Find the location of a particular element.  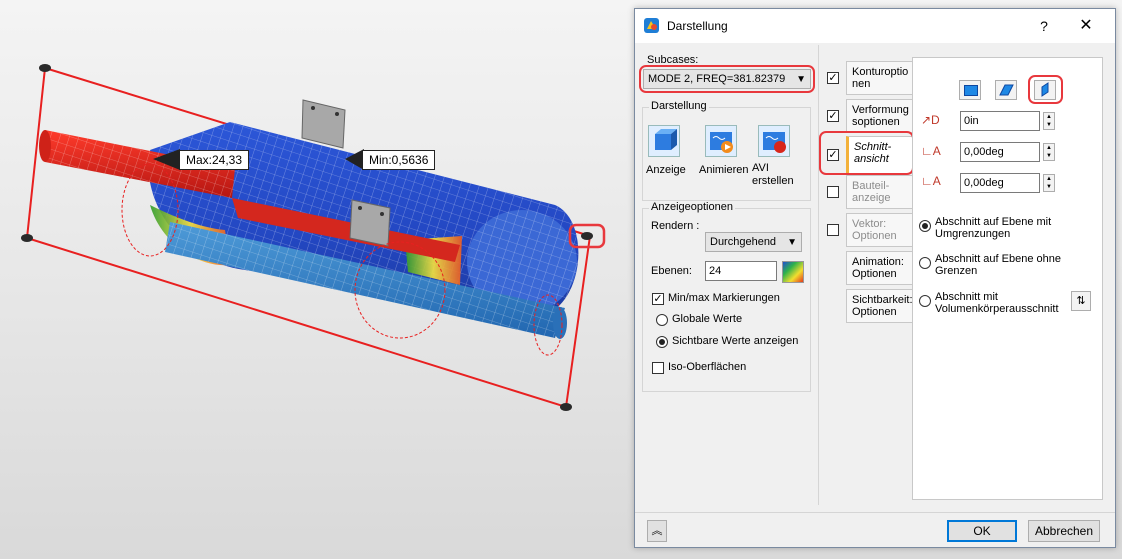

angle-b-icon: ∟A is located at coordinates (931, 181).